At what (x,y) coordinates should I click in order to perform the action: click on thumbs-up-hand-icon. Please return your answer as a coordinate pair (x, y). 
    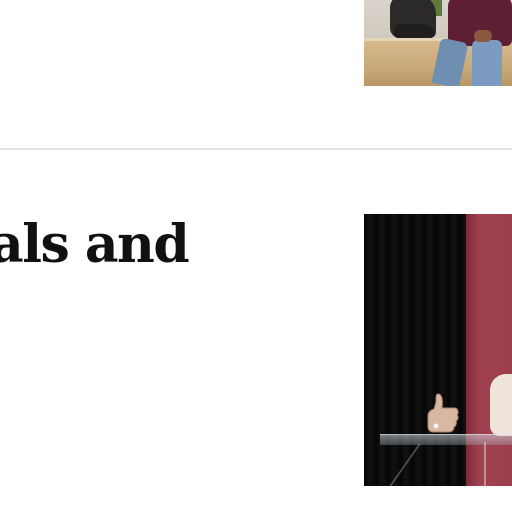
    Looking at the image, I should click on (443, 413).